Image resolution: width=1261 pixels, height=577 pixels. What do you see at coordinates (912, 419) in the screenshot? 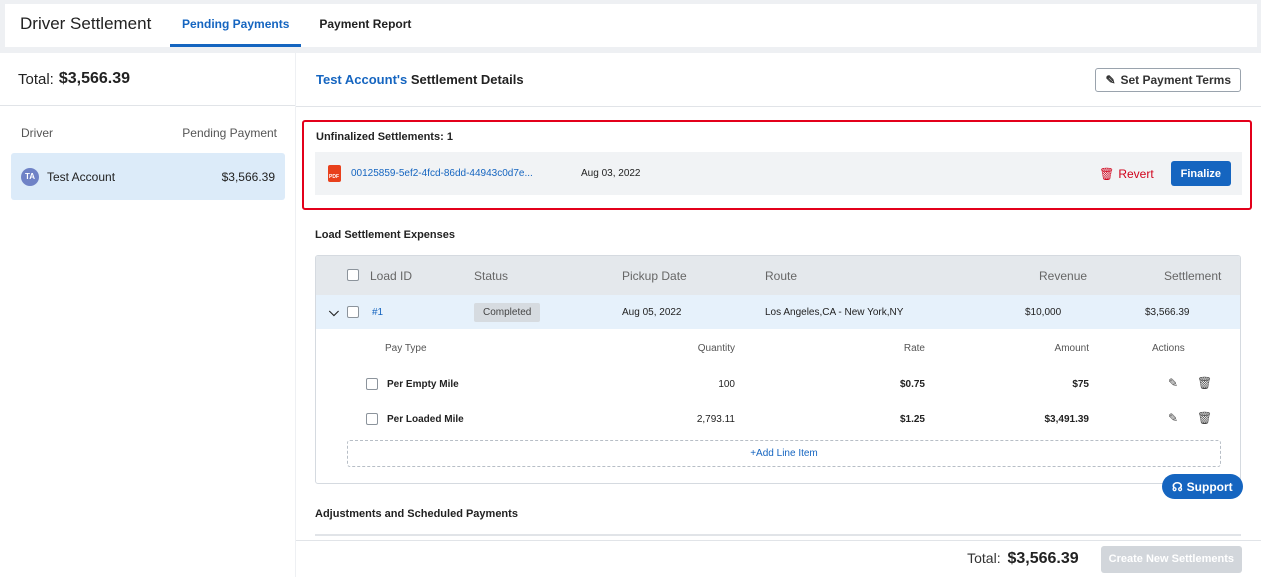
I see `rate: $1.25` at bounding box center [912, 419].